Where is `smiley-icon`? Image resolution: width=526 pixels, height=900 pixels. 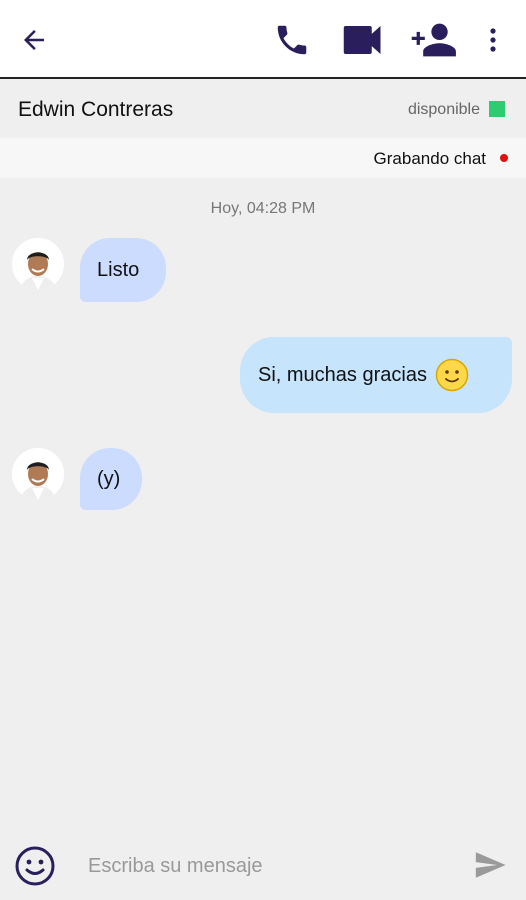
smiley-icon is located at coordinates (35, 866).